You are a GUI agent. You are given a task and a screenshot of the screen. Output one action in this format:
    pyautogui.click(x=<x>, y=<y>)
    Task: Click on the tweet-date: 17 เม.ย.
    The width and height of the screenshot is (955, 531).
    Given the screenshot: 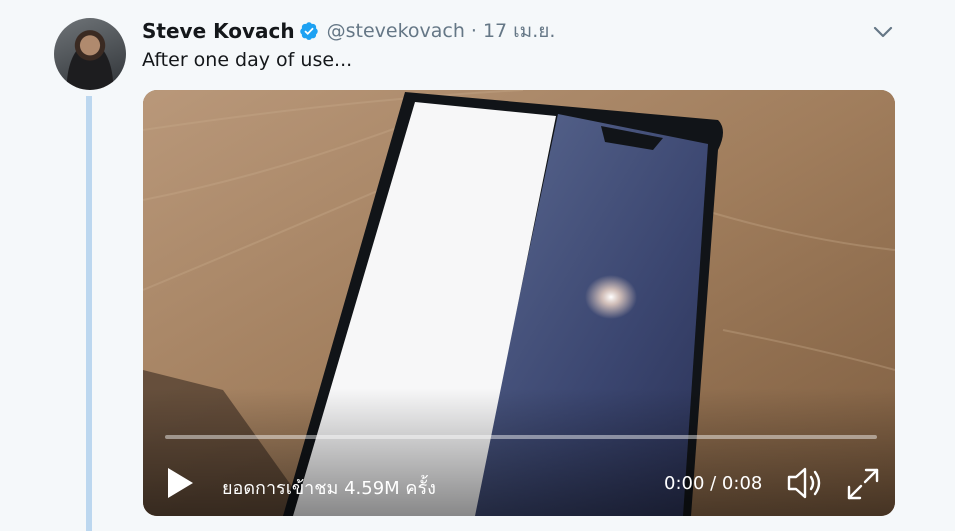 What is the action you would take?
    pyautogui.click(x=519, y=31)
    